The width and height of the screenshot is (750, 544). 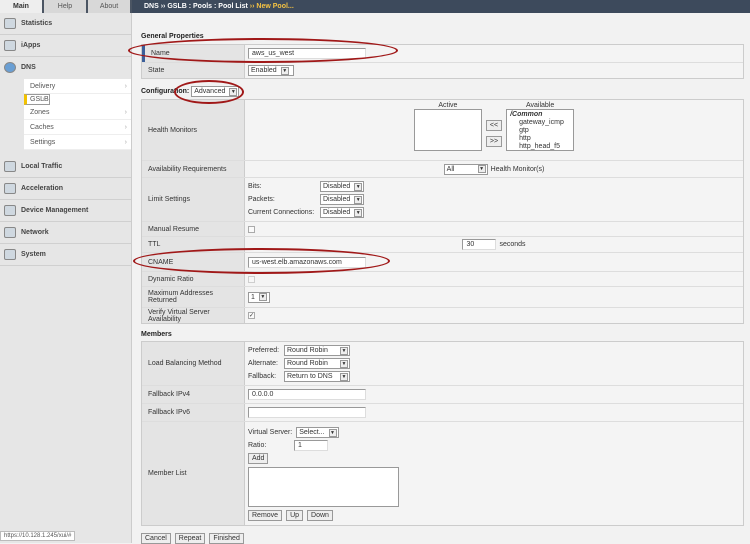 I want to click on gauge-icon, so click(x=10, y=188).